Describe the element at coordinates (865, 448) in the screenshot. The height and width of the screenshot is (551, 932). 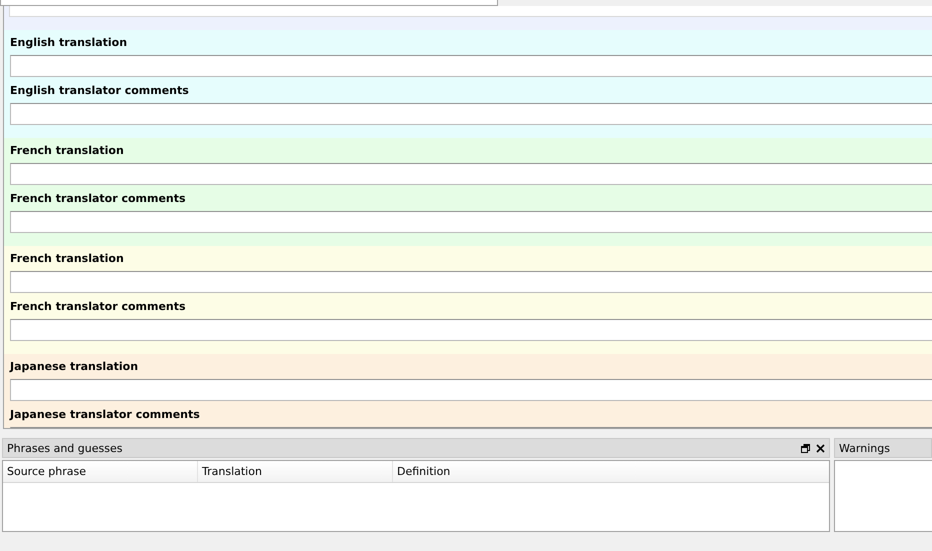
I see `panel-title: Warnings` at that location.